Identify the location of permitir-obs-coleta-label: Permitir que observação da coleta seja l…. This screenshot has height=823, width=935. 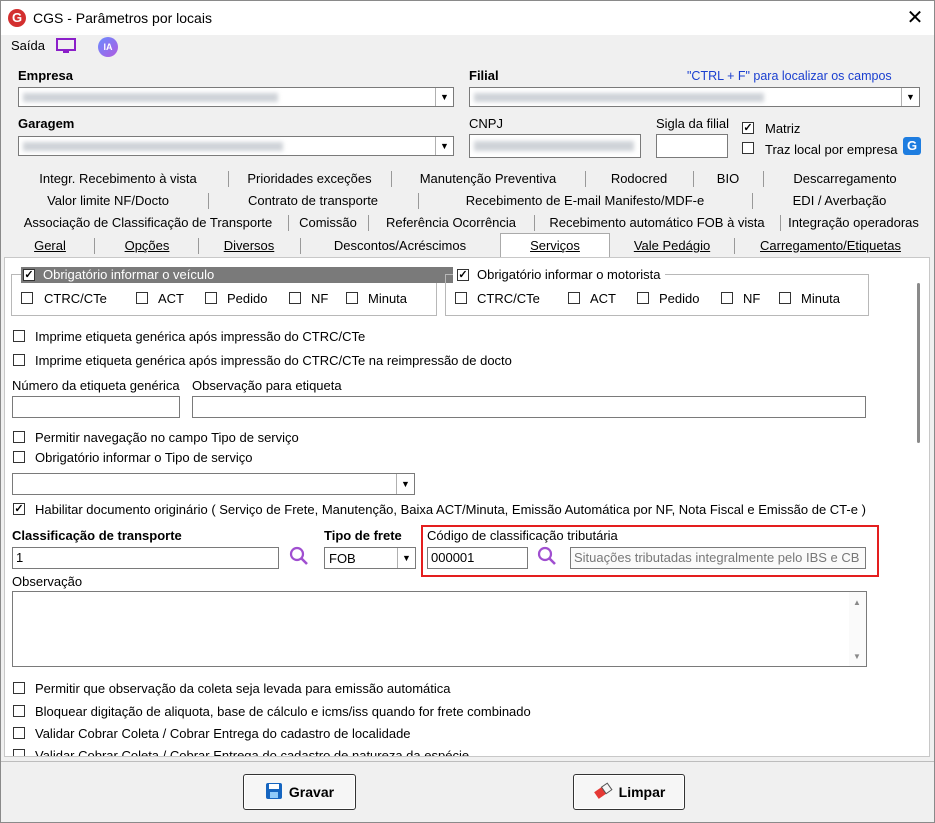
(243, 688).